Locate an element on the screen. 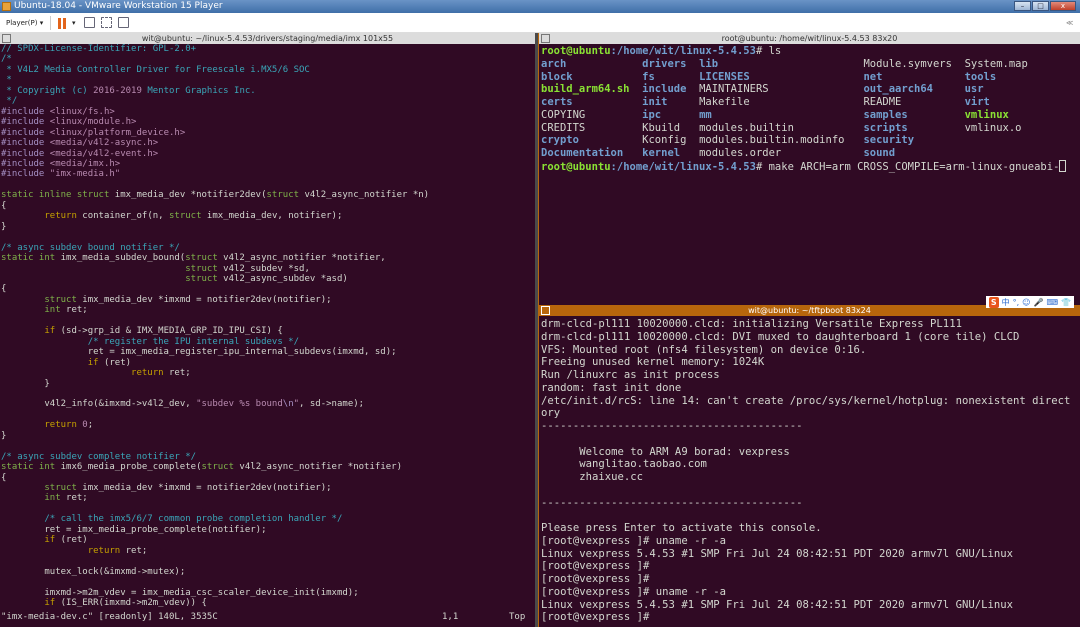 This screenshot has width=1080, height=627. ls-entry: modules.order is located at coordinates (781, 153).